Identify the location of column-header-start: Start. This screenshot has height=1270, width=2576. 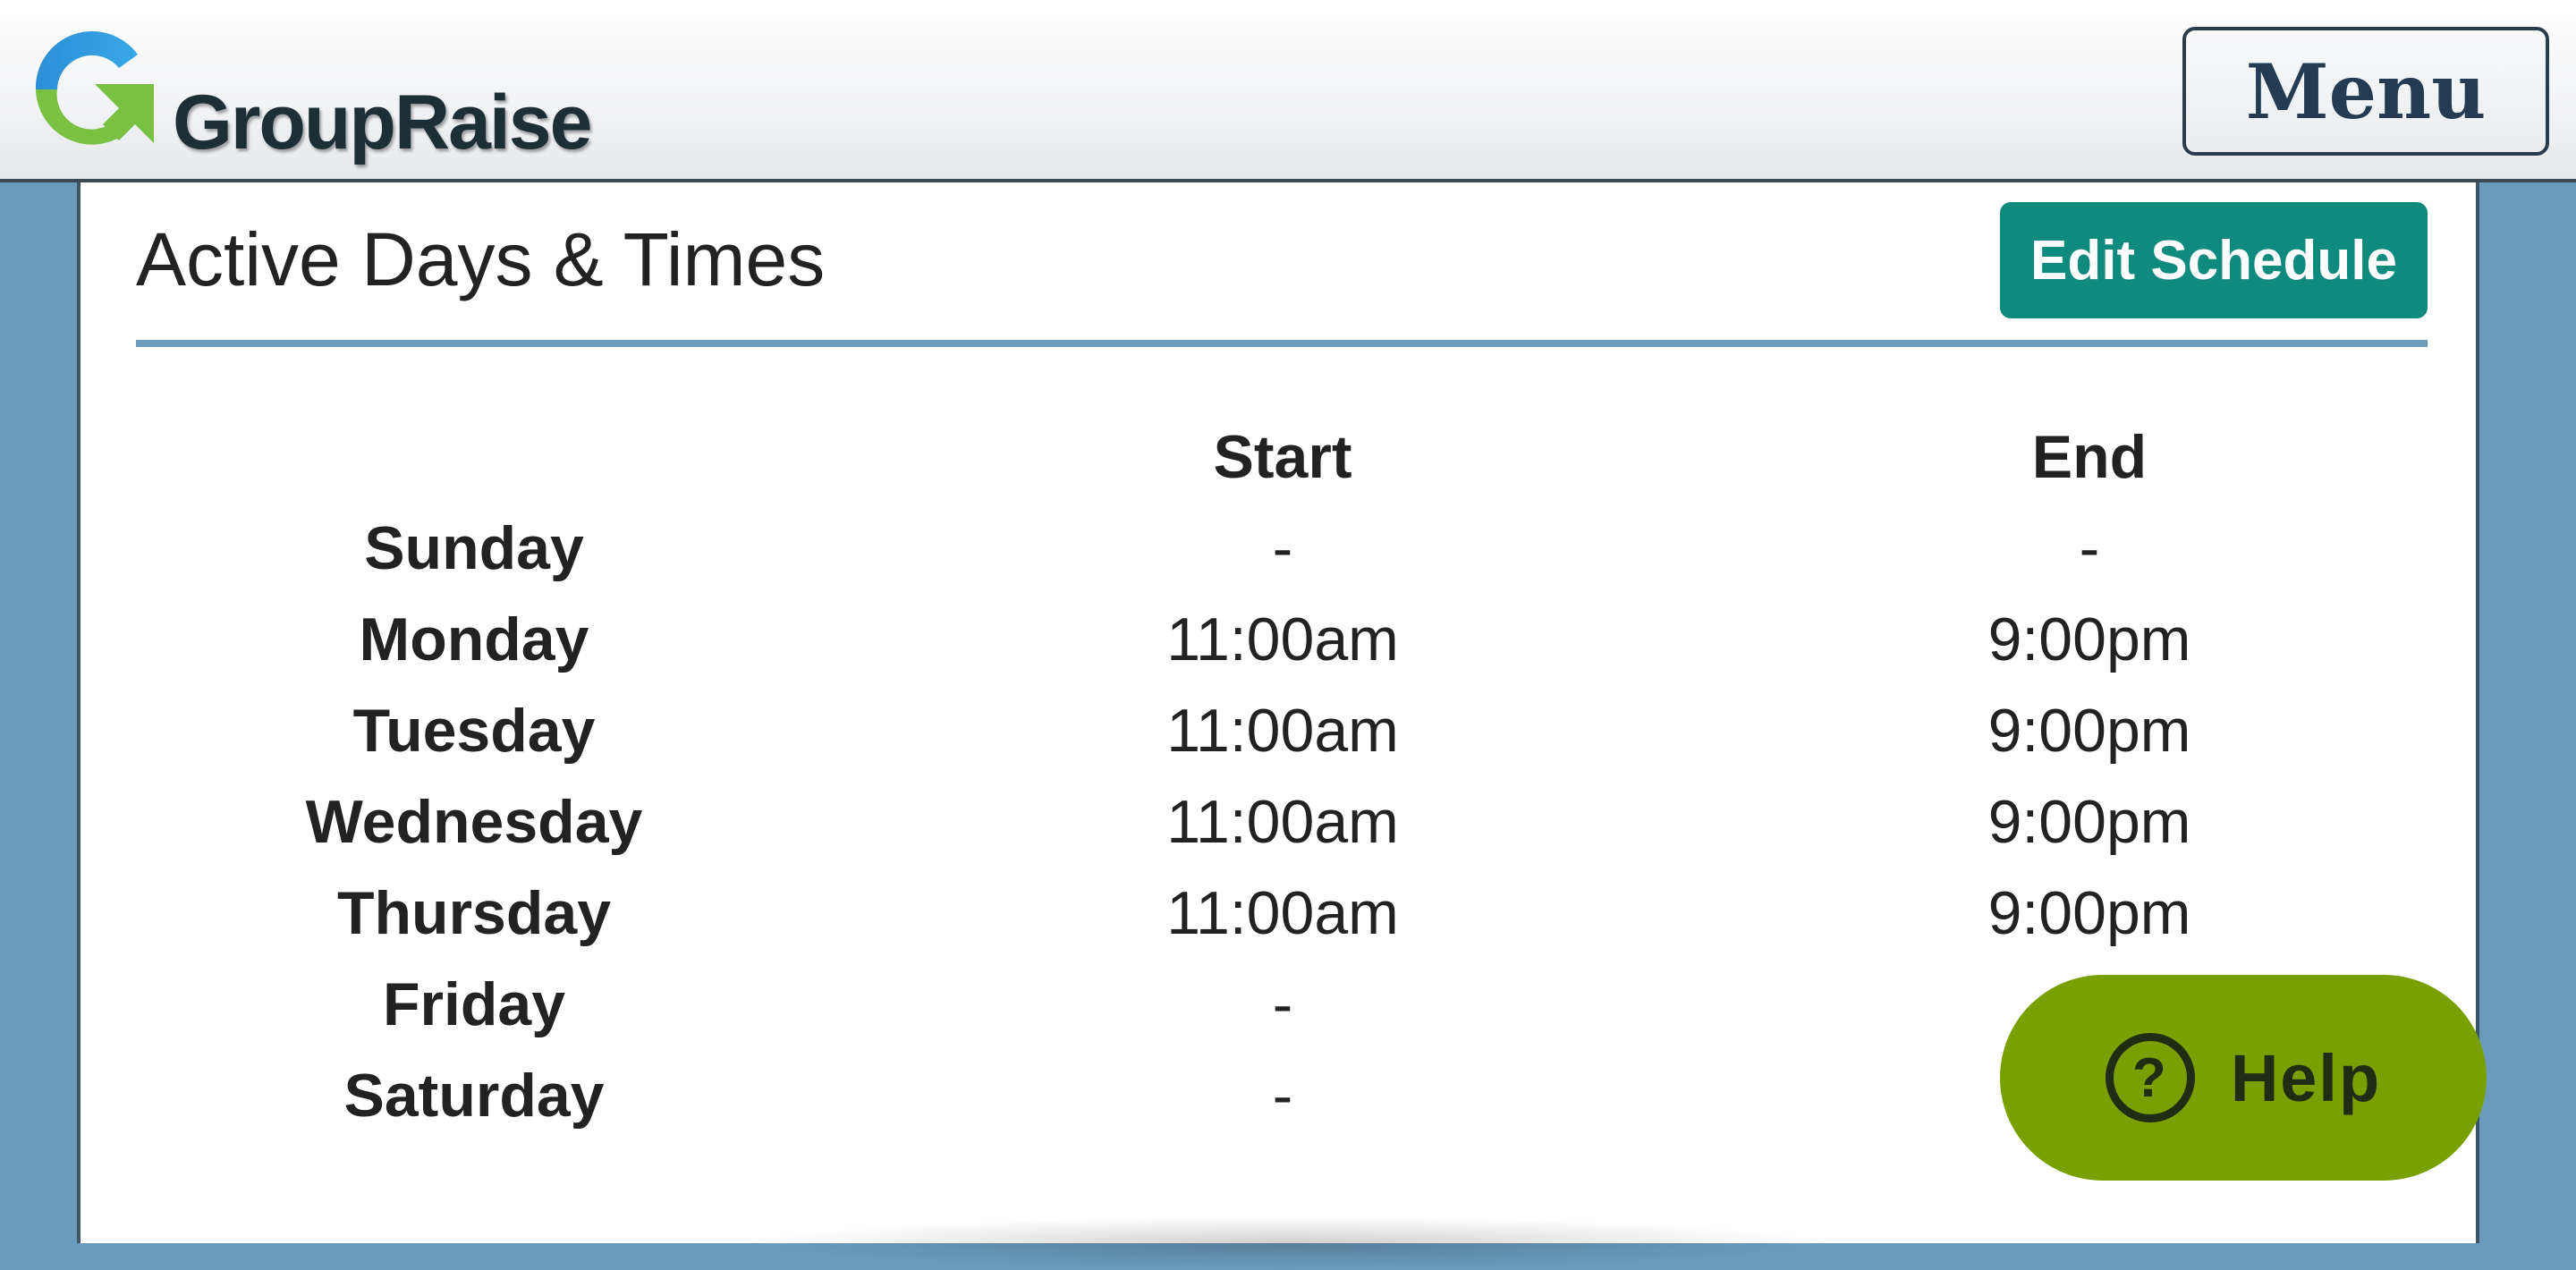
(1282, 457).